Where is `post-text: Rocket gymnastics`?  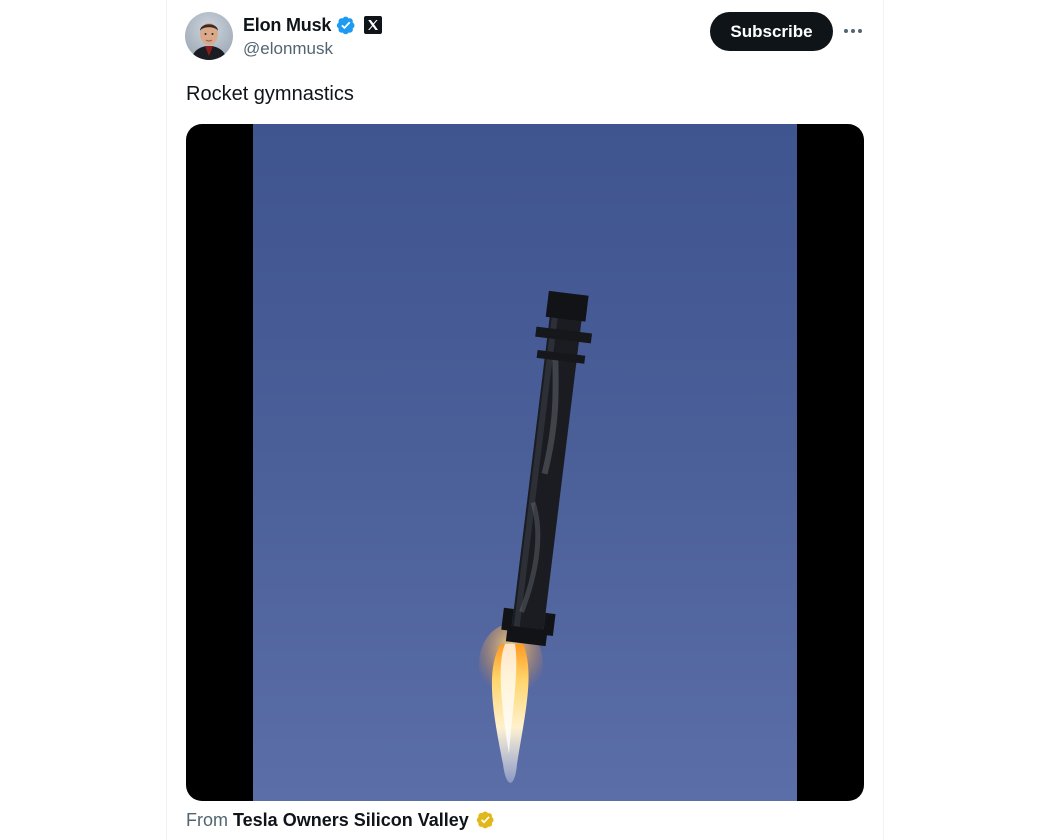
post-text: Rocket gymnastics is located at coordinates (270, 94).